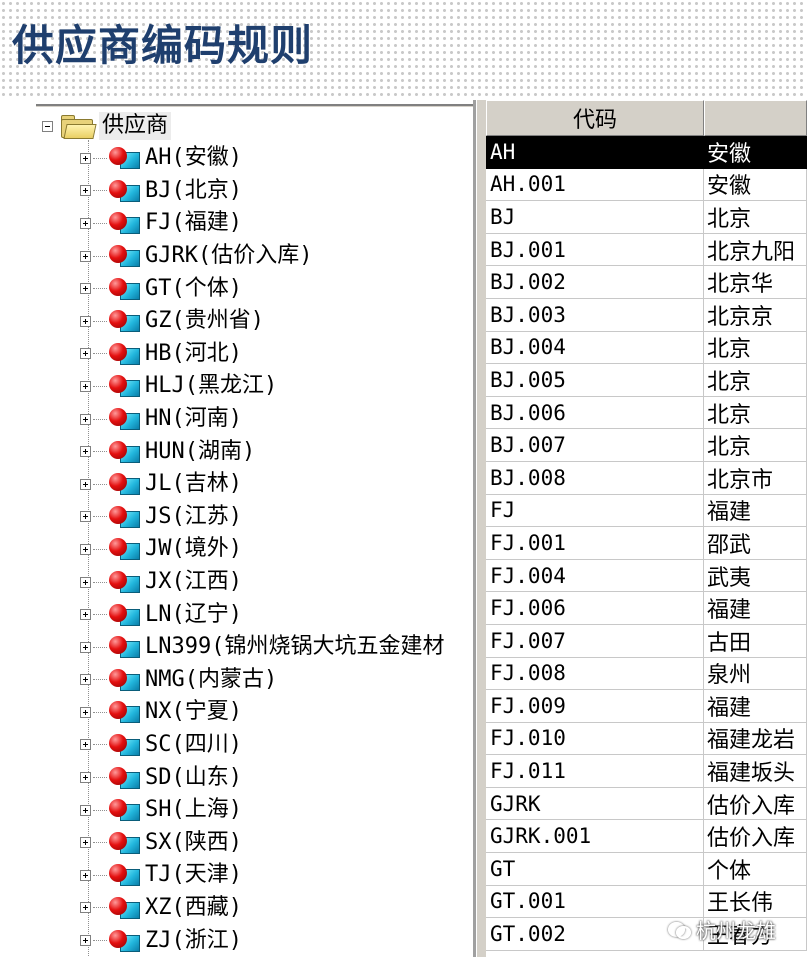  What do you see at coordinates (646, 445) in the screenshot?
I see `table-row: BJ.007 北京` at bounding box center [646, 445].